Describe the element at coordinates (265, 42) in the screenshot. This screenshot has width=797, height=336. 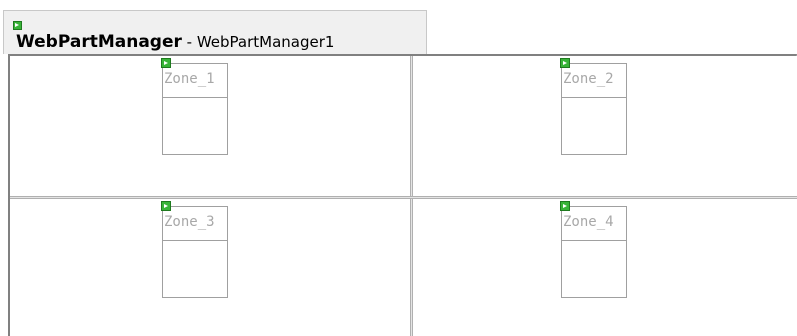
I see `control-id-label: WebPartManager1` at that location.